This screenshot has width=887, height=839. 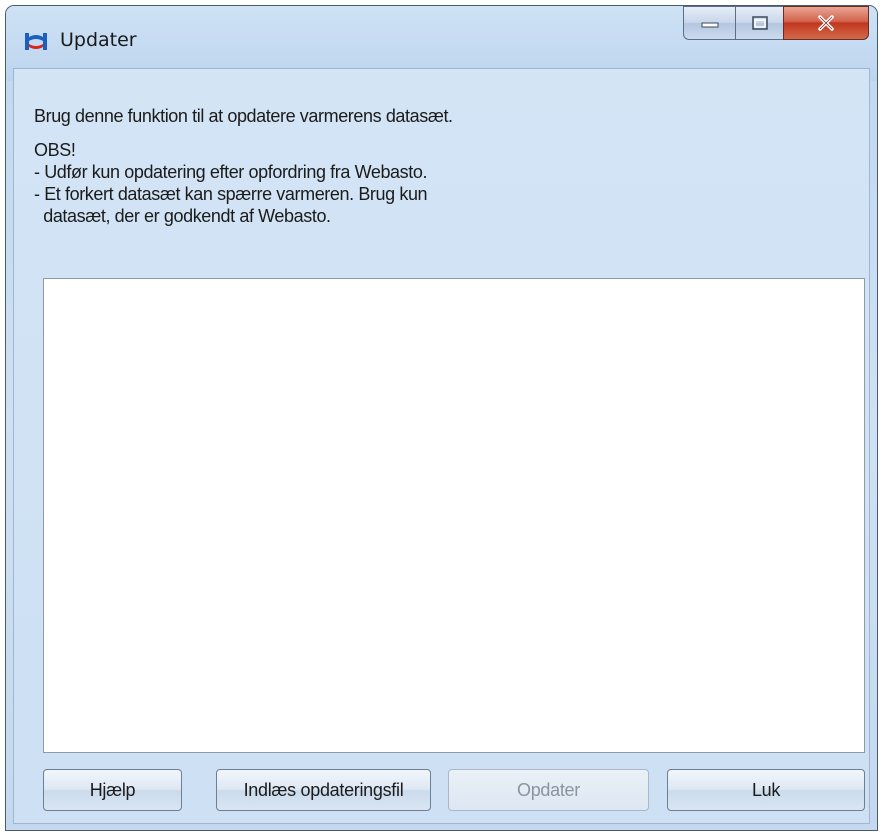 What do you see at coordinates (55, 150) in the screenshot?
I see `obs-heading: OBS!` at bounding box center [55, 150].